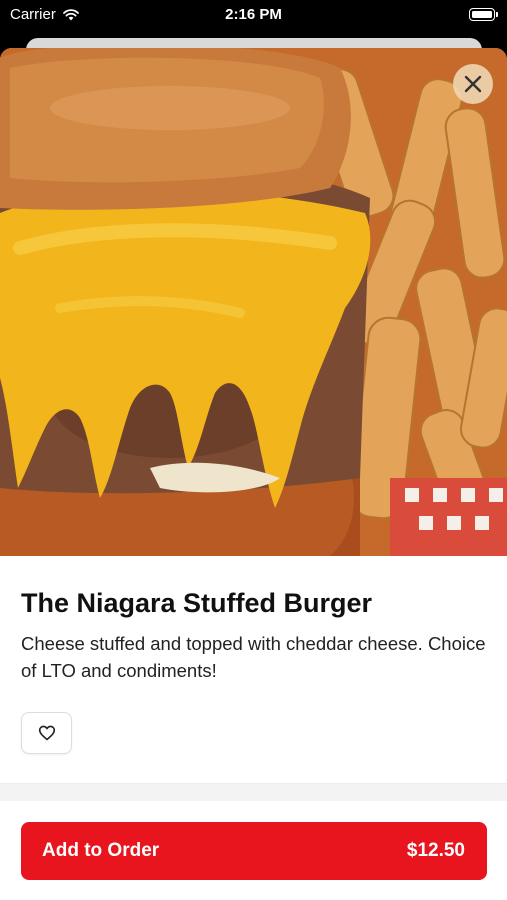 This screenshot has height=900, width=507. Describe the element at coordinates (253, 14) in the screenshot. I see `status-time: 2:16 PM` at that location.